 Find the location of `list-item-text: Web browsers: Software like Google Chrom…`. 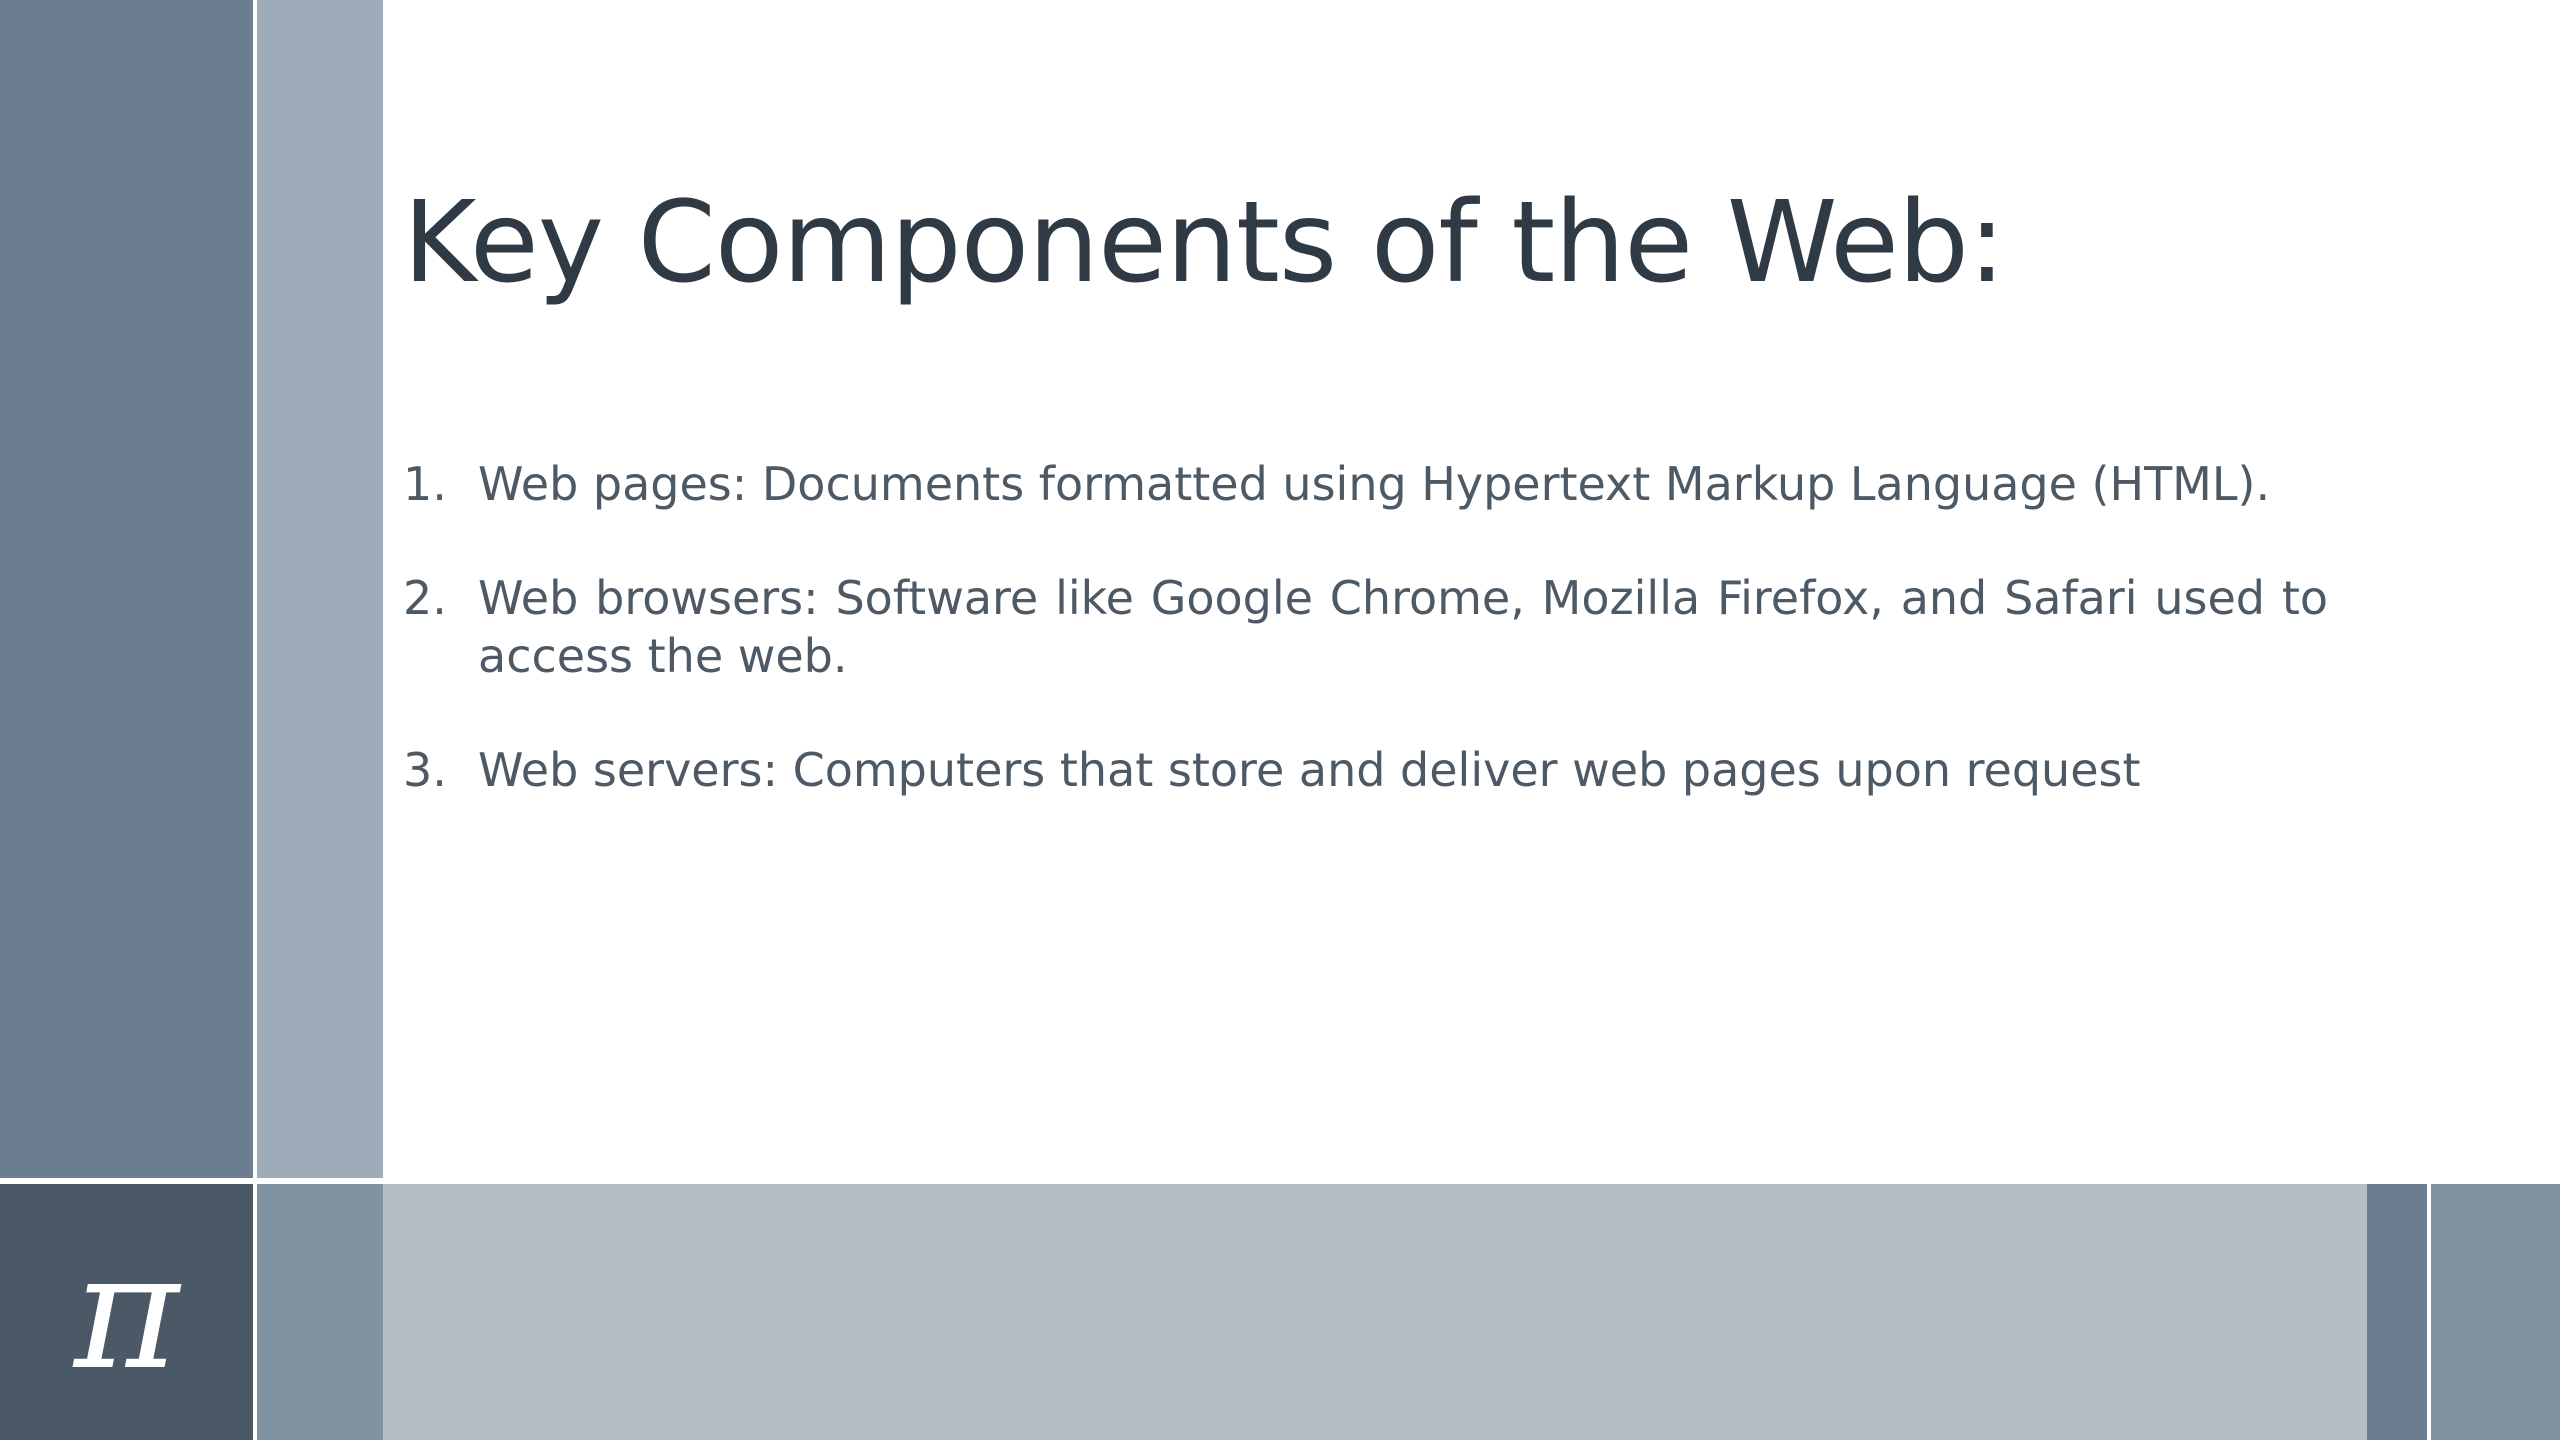

list-item-text: Web browsers: Software like Google Chrom… is located at coordinates (1403, 627).